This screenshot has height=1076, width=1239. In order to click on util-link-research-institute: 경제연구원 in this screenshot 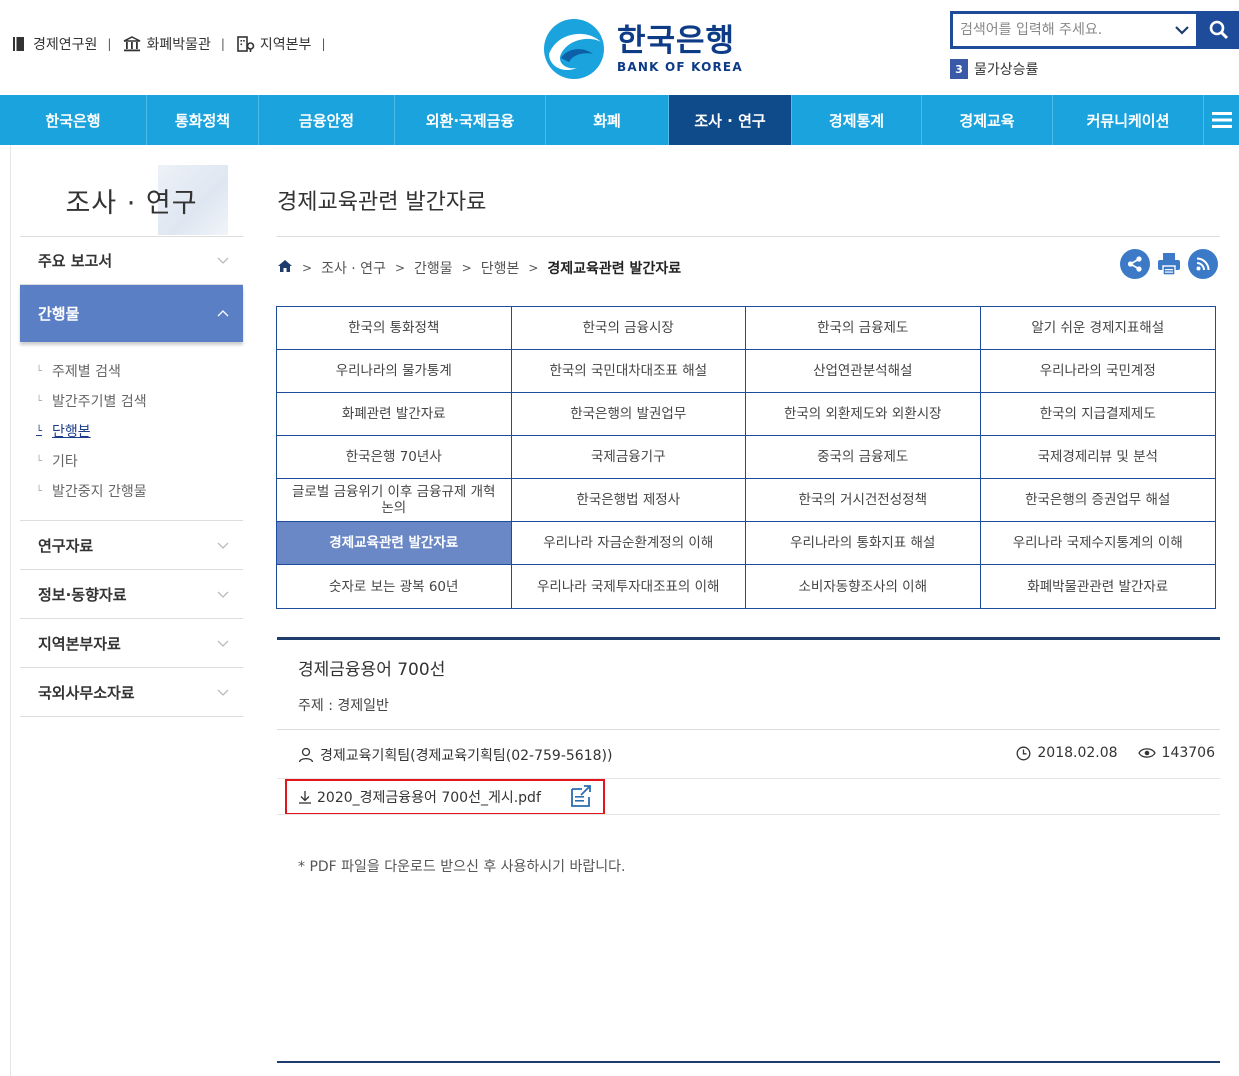, I will do `click(53, 44)`.